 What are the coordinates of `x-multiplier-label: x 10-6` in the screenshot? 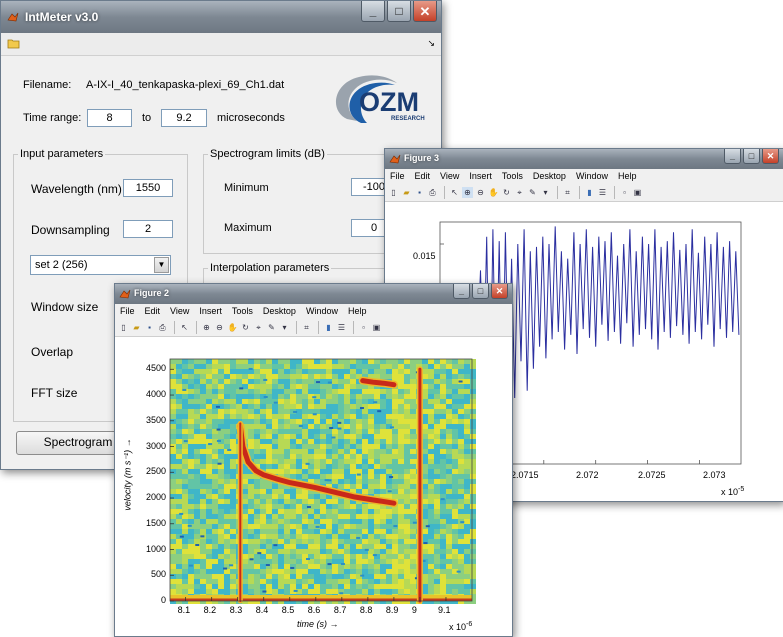 It's located at (460, 626).